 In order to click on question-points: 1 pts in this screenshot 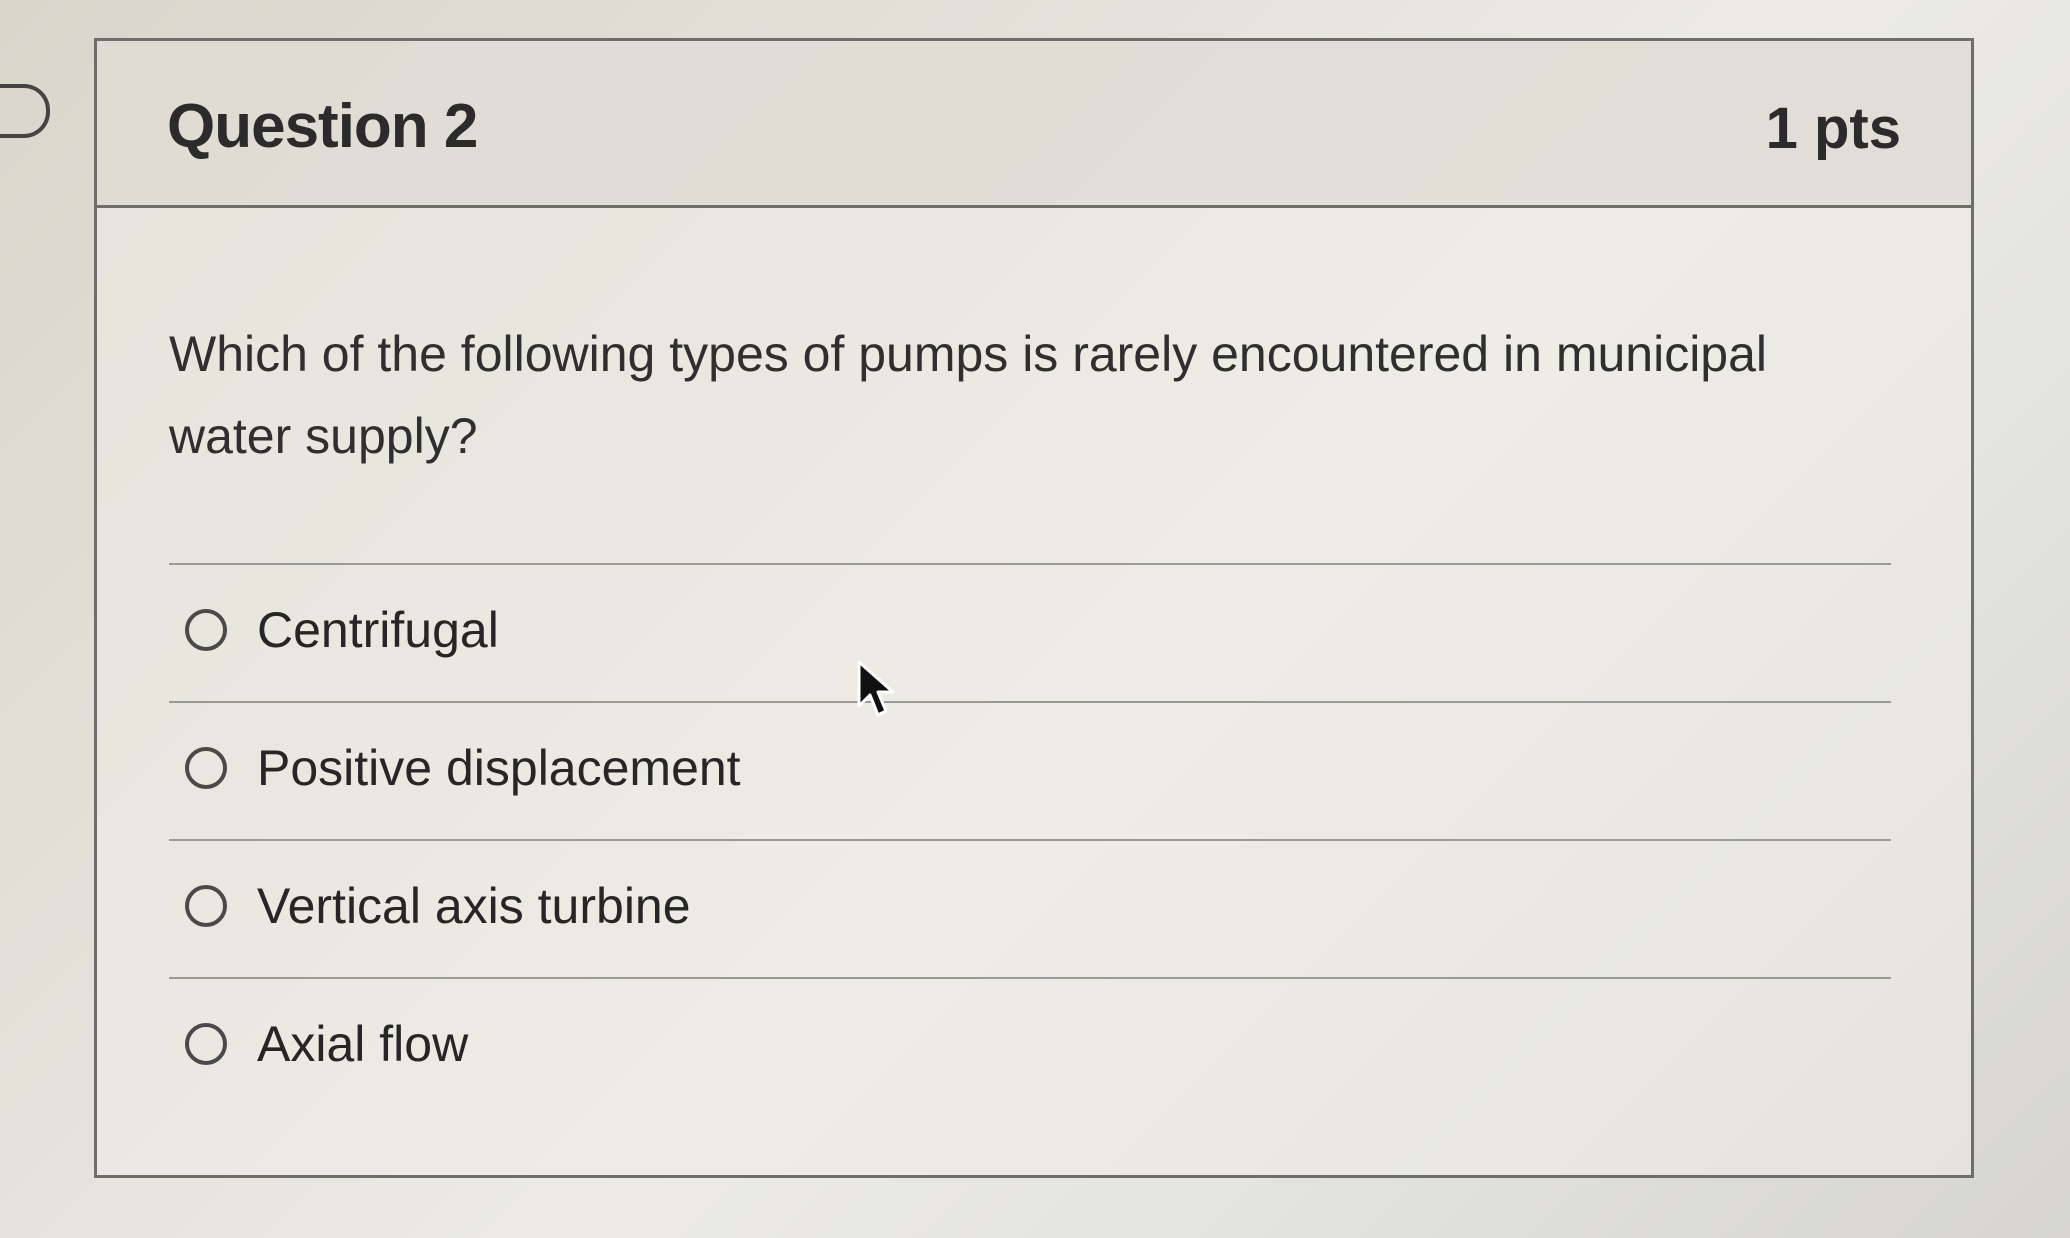, I will do `click(1833, 128)`.